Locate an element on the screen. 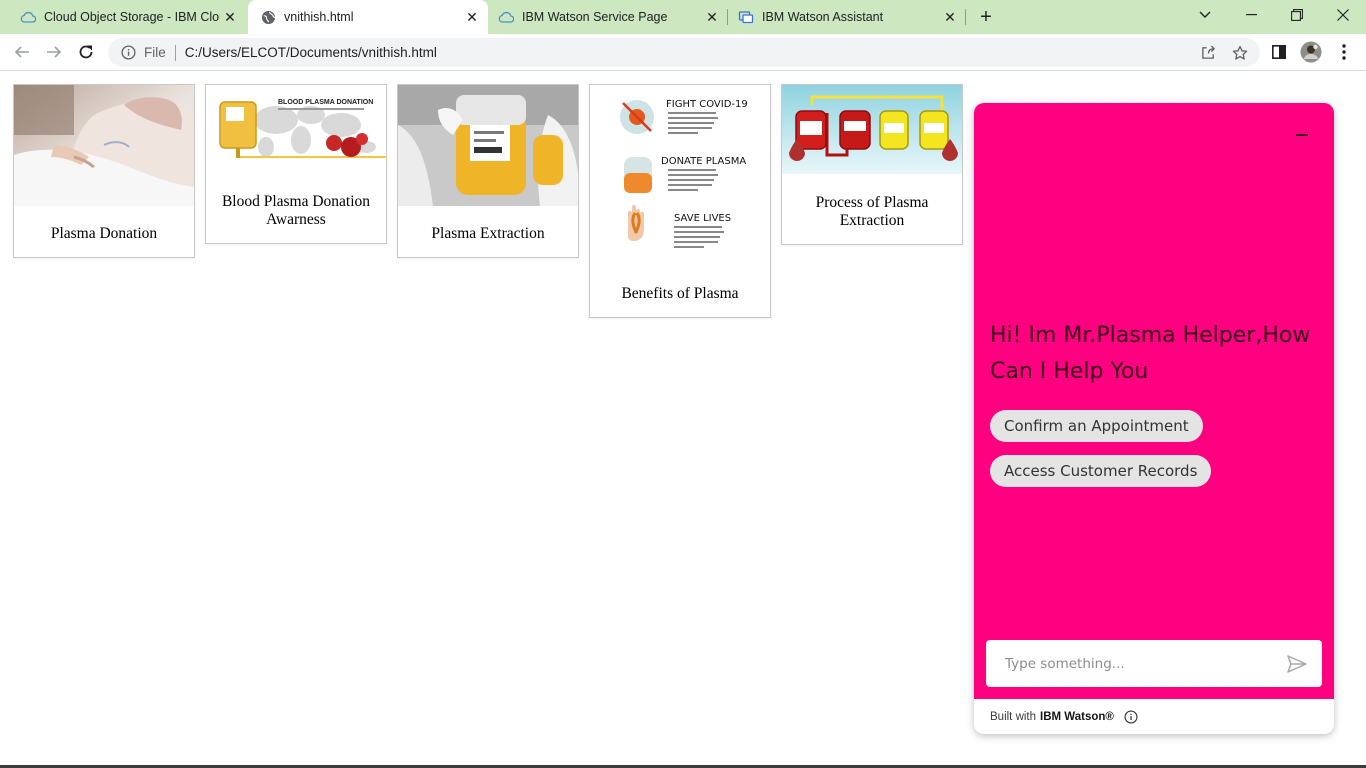 This screenshot has width=1366, height=768. card-plasma-extraction: Plasma Extraction is located at coordinates (488, 171).